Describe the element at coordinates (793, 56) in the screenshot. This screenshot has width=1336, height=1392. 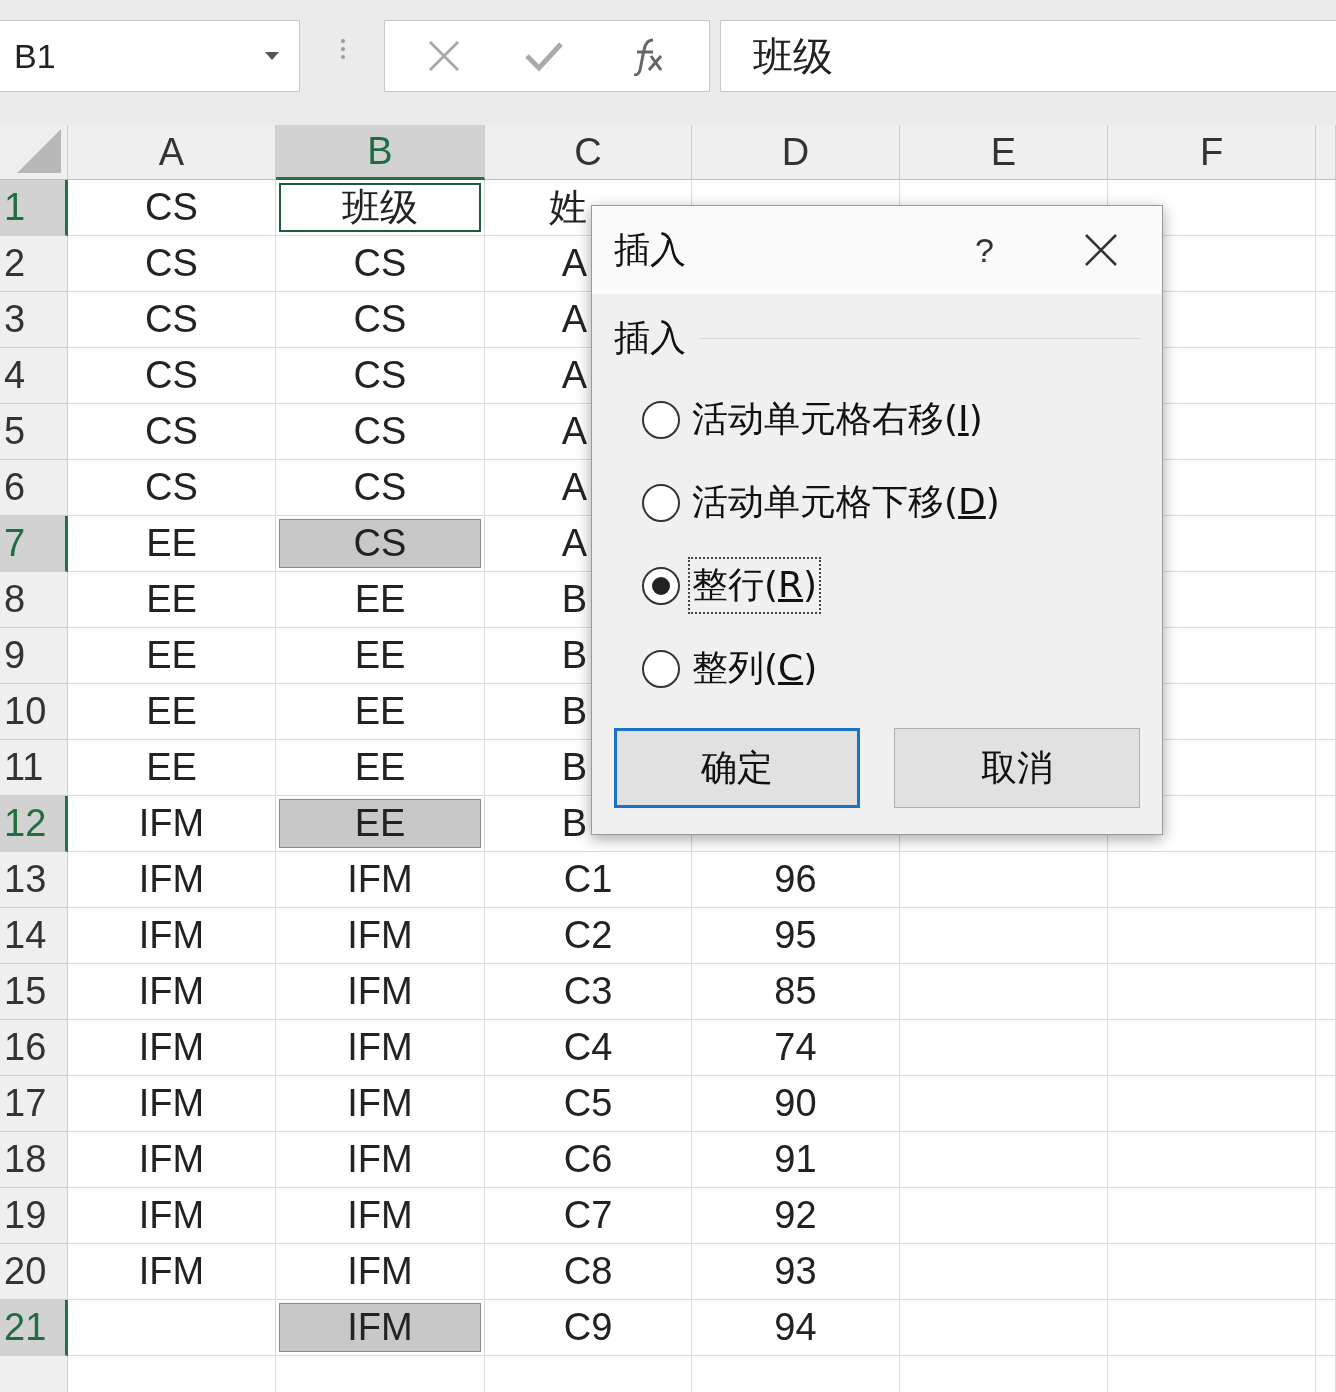
I see `formula-text: 班级` at that location.